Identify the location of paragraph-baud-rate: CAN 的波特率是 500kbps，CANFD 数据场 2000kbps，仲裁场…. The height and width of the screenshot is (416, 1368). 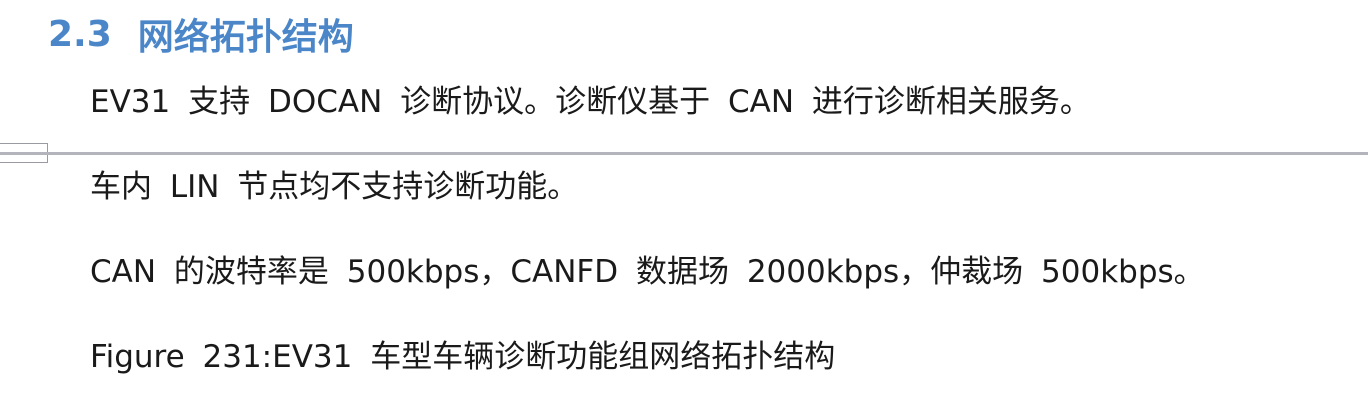
(647, 272).